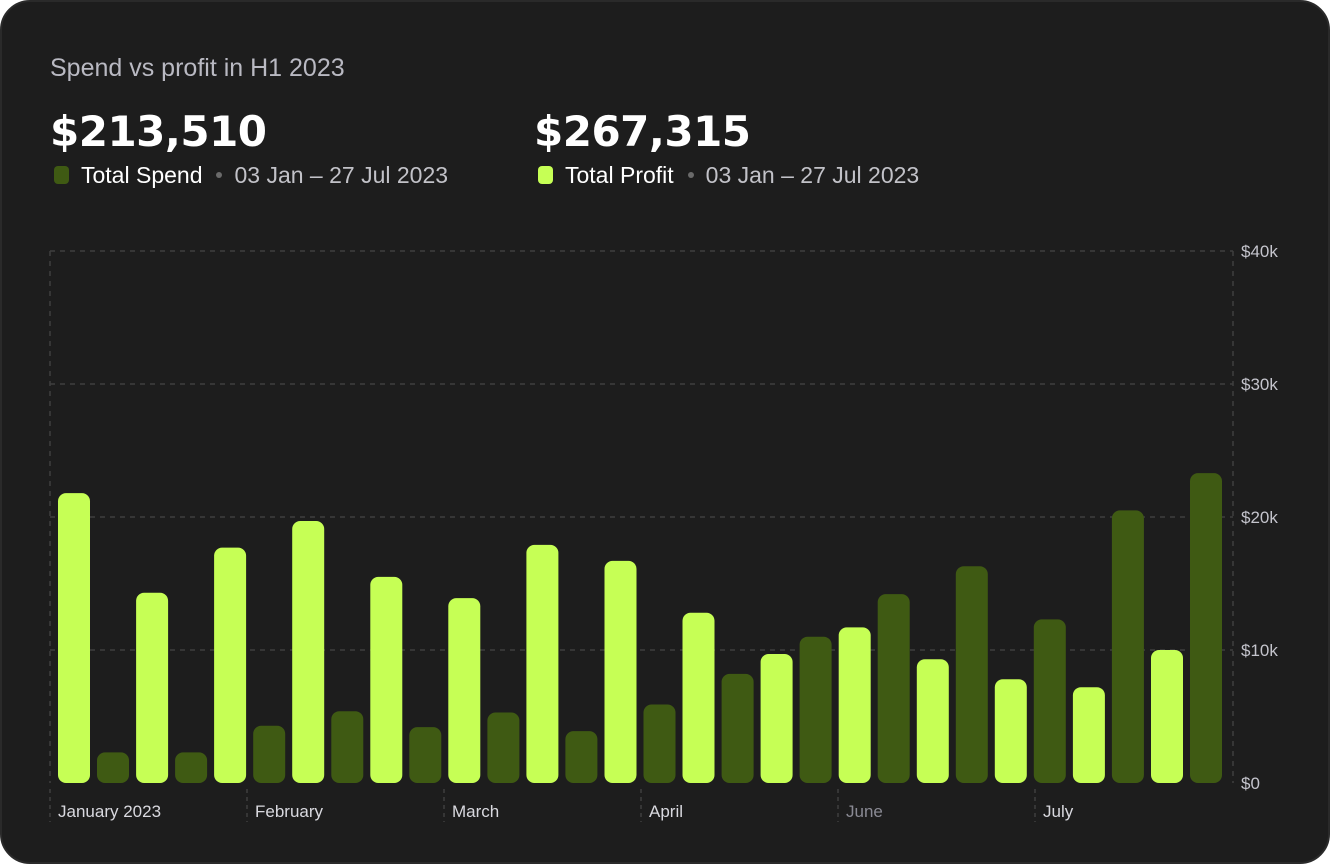 The image size is (1330, 866). I want to click on y-tick-label: $10k, so click(1259, 650).